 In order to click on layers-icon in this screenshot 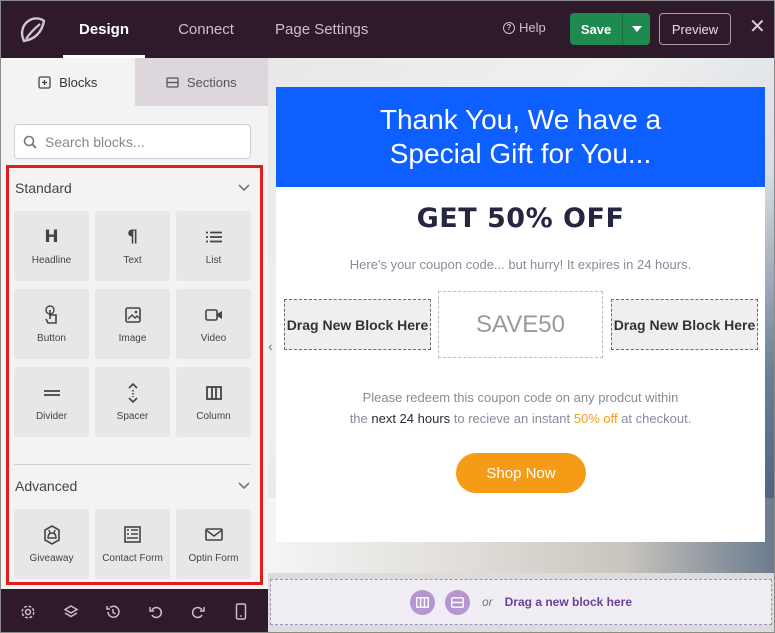, I will do `click(71, 612)`.